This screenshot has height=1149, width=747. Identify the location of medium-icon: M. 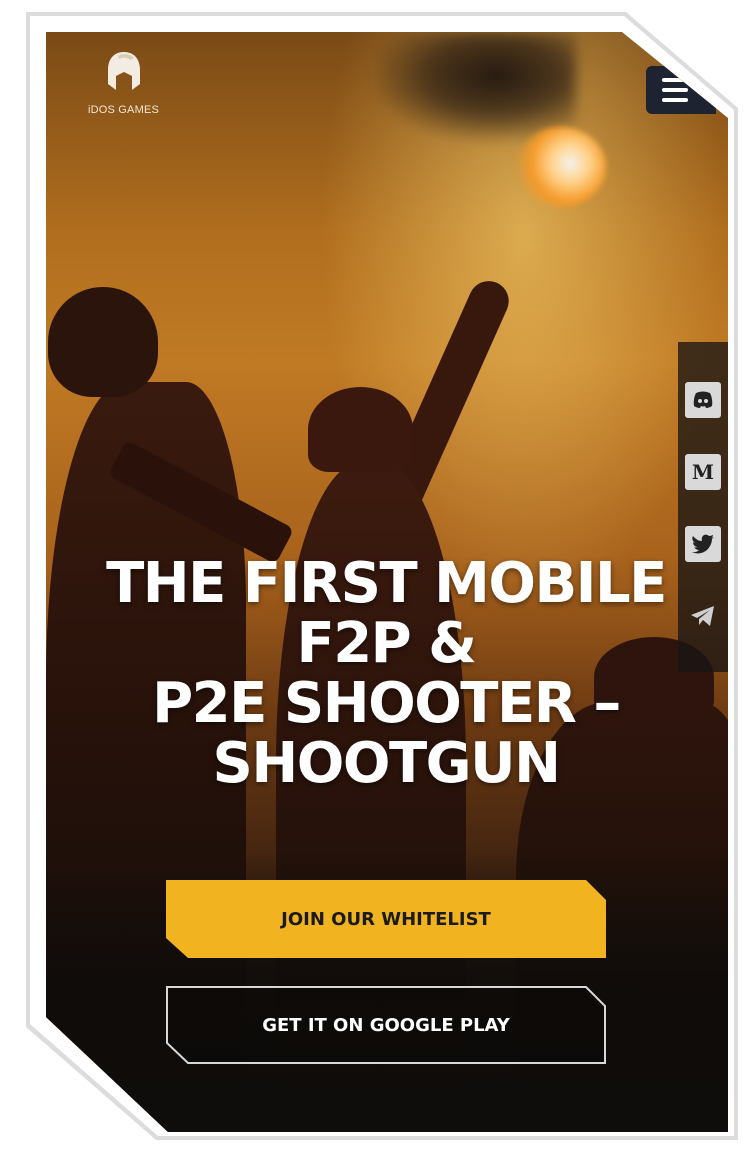
(703, 472).